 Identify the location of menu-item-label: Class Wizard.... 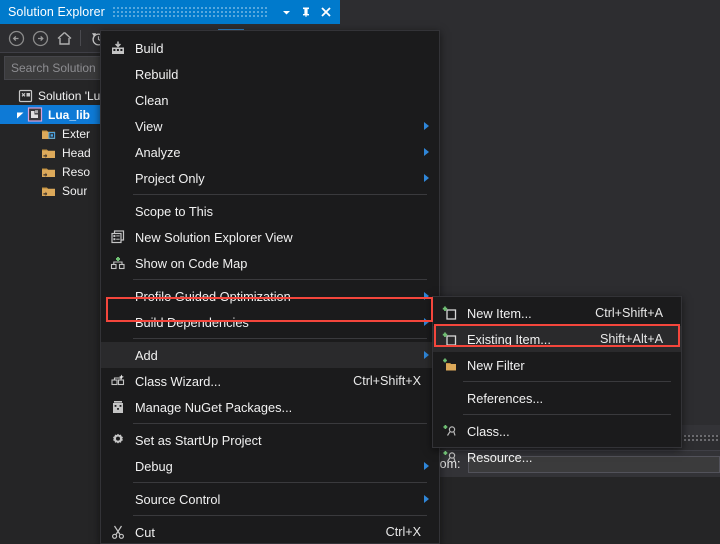
(178, 381).